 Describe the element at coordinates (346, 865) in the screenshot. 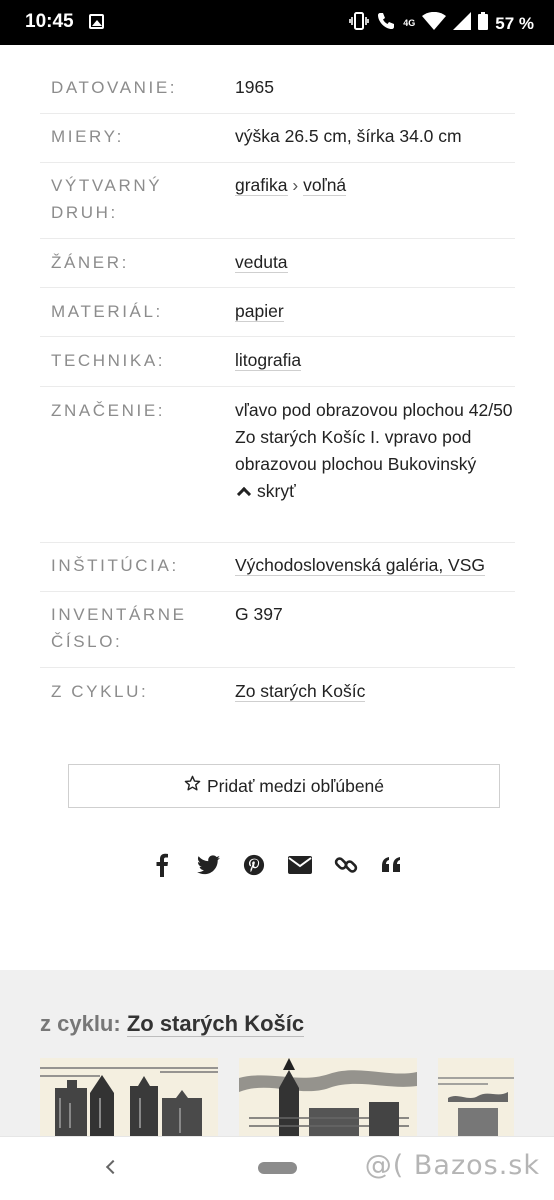

I see `link-icon` at that location.